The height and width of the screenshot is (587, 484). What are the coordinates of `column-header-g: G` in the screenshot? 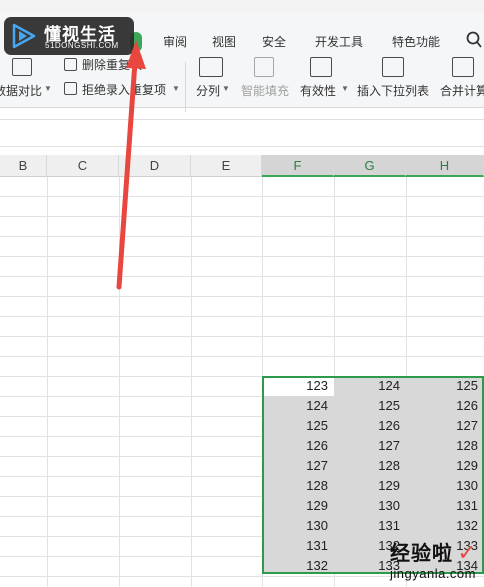 It's located at (370, 166).